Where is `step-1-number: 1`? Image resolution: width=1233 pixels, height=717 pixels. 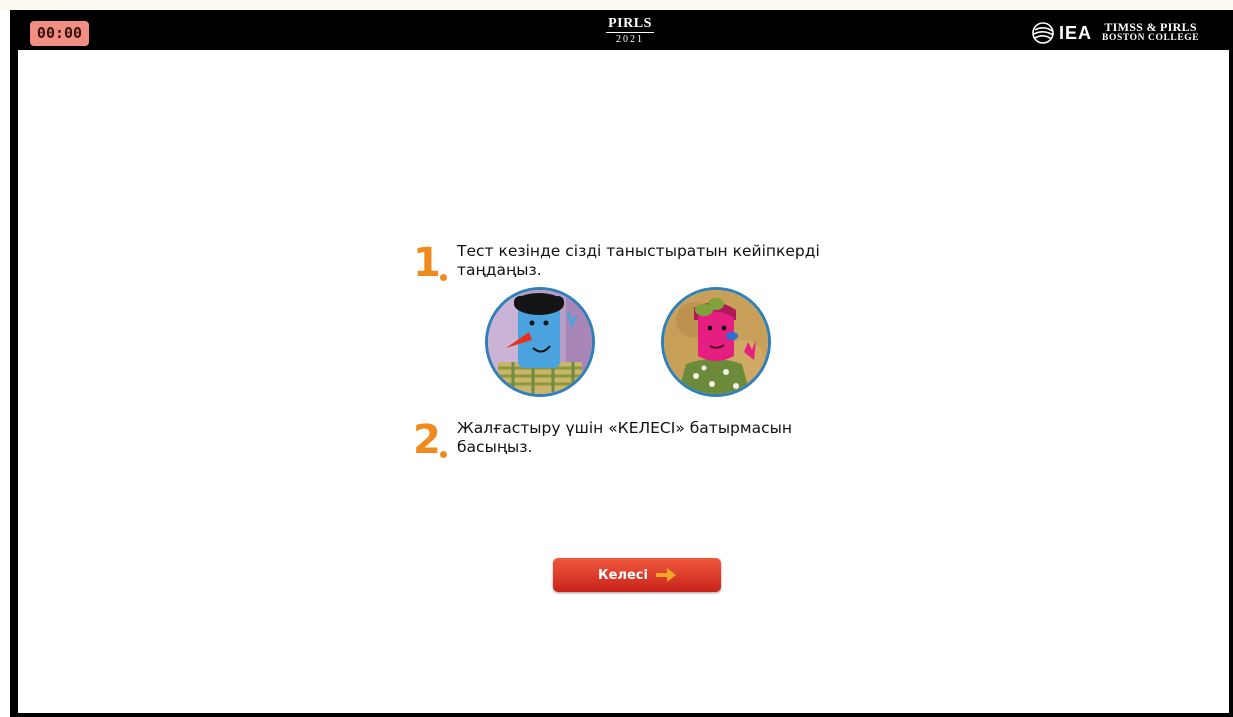 step-1-number: 1 is located at coordinates (432, 263).